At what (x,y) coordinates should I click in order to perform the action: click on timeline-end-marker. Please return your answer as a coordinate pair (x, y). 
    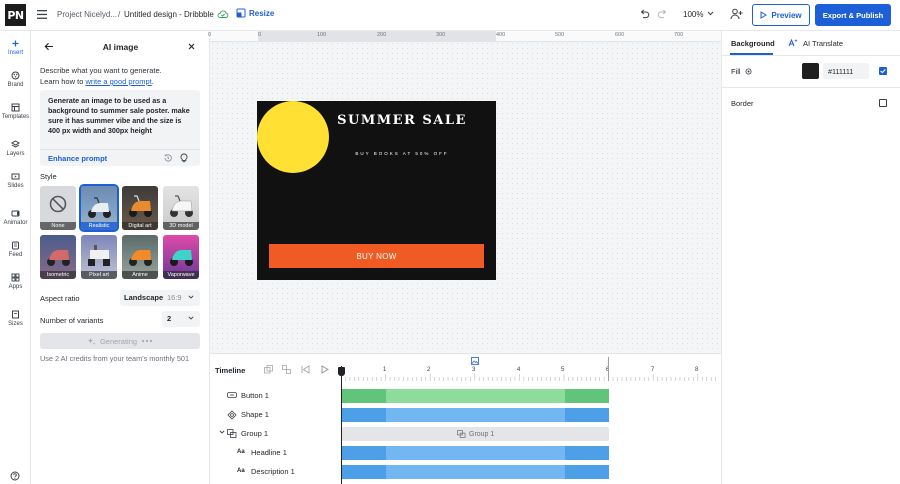
    Looking at the image, I should click on (608, 369).